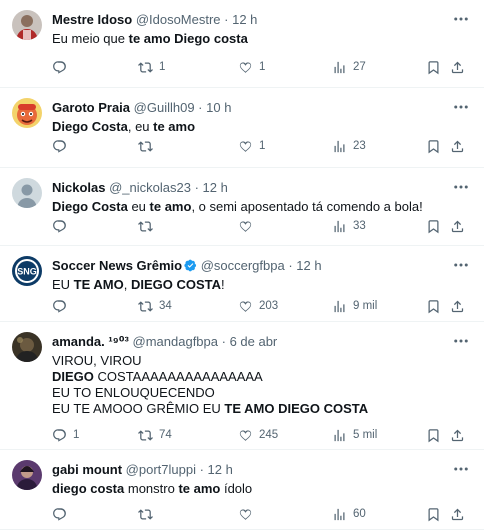 This screenshot has width=484, height=530. I want to click on author-handle: @_nickolas23, so click(150, 187).